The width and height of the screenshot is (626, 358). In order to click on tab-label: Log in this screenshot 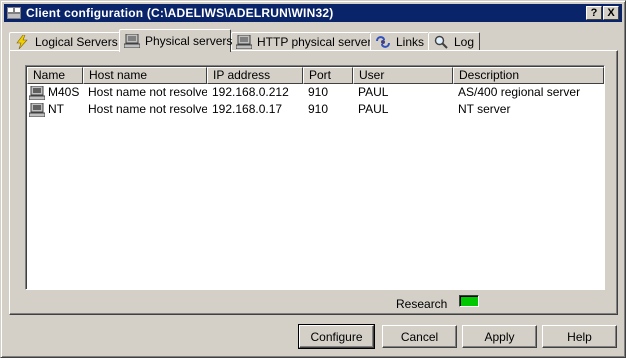, I will do `click(464, 42)`.